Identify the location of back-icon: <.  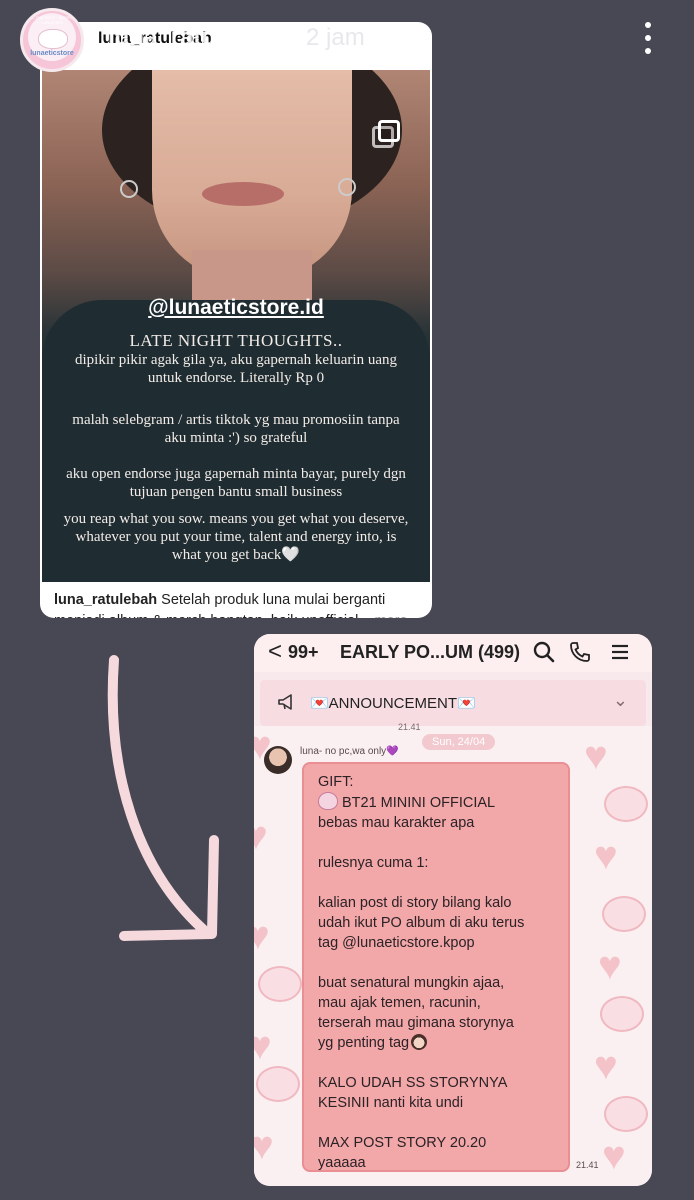
(275, 652).